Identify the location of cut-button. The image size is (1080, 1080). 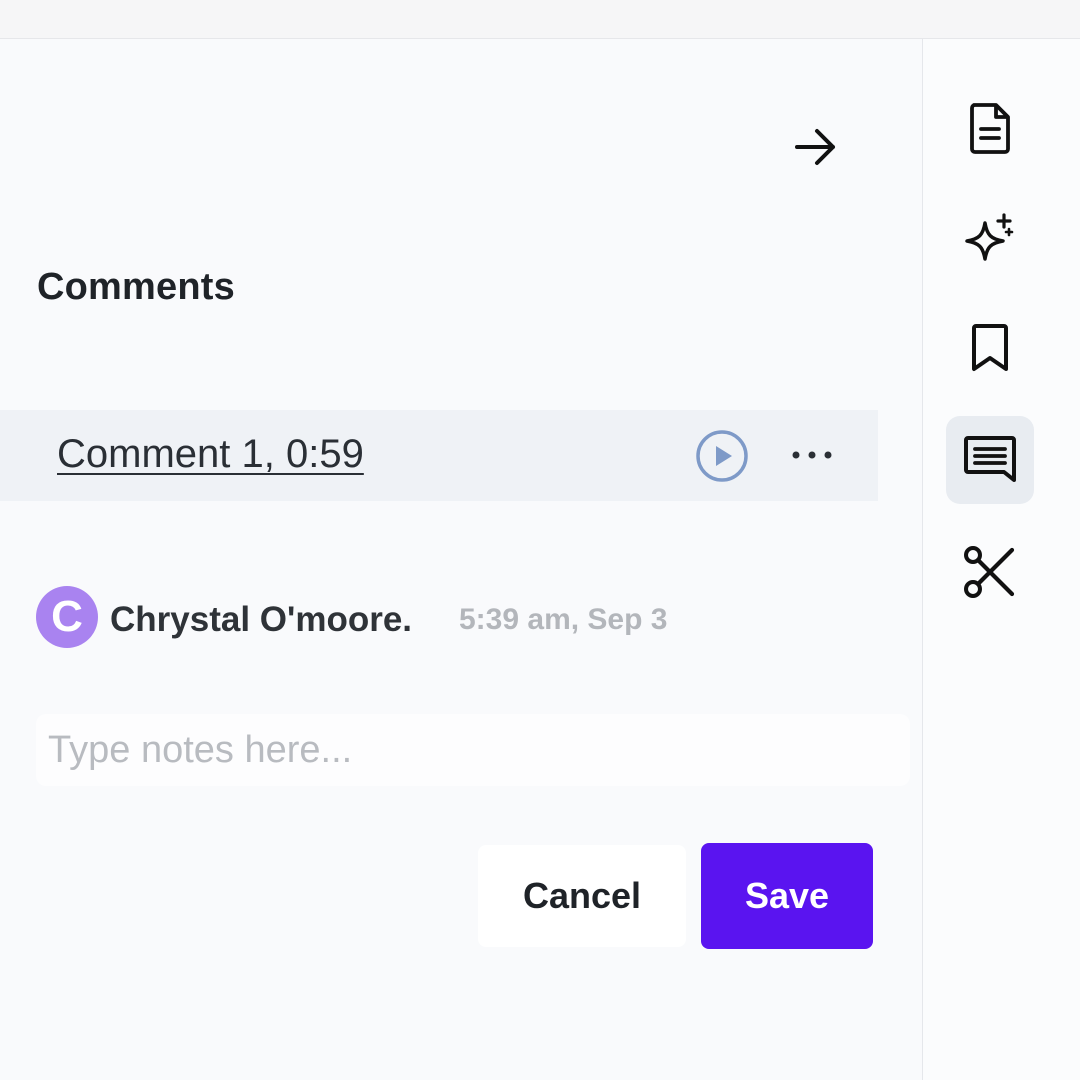
(990, 572).